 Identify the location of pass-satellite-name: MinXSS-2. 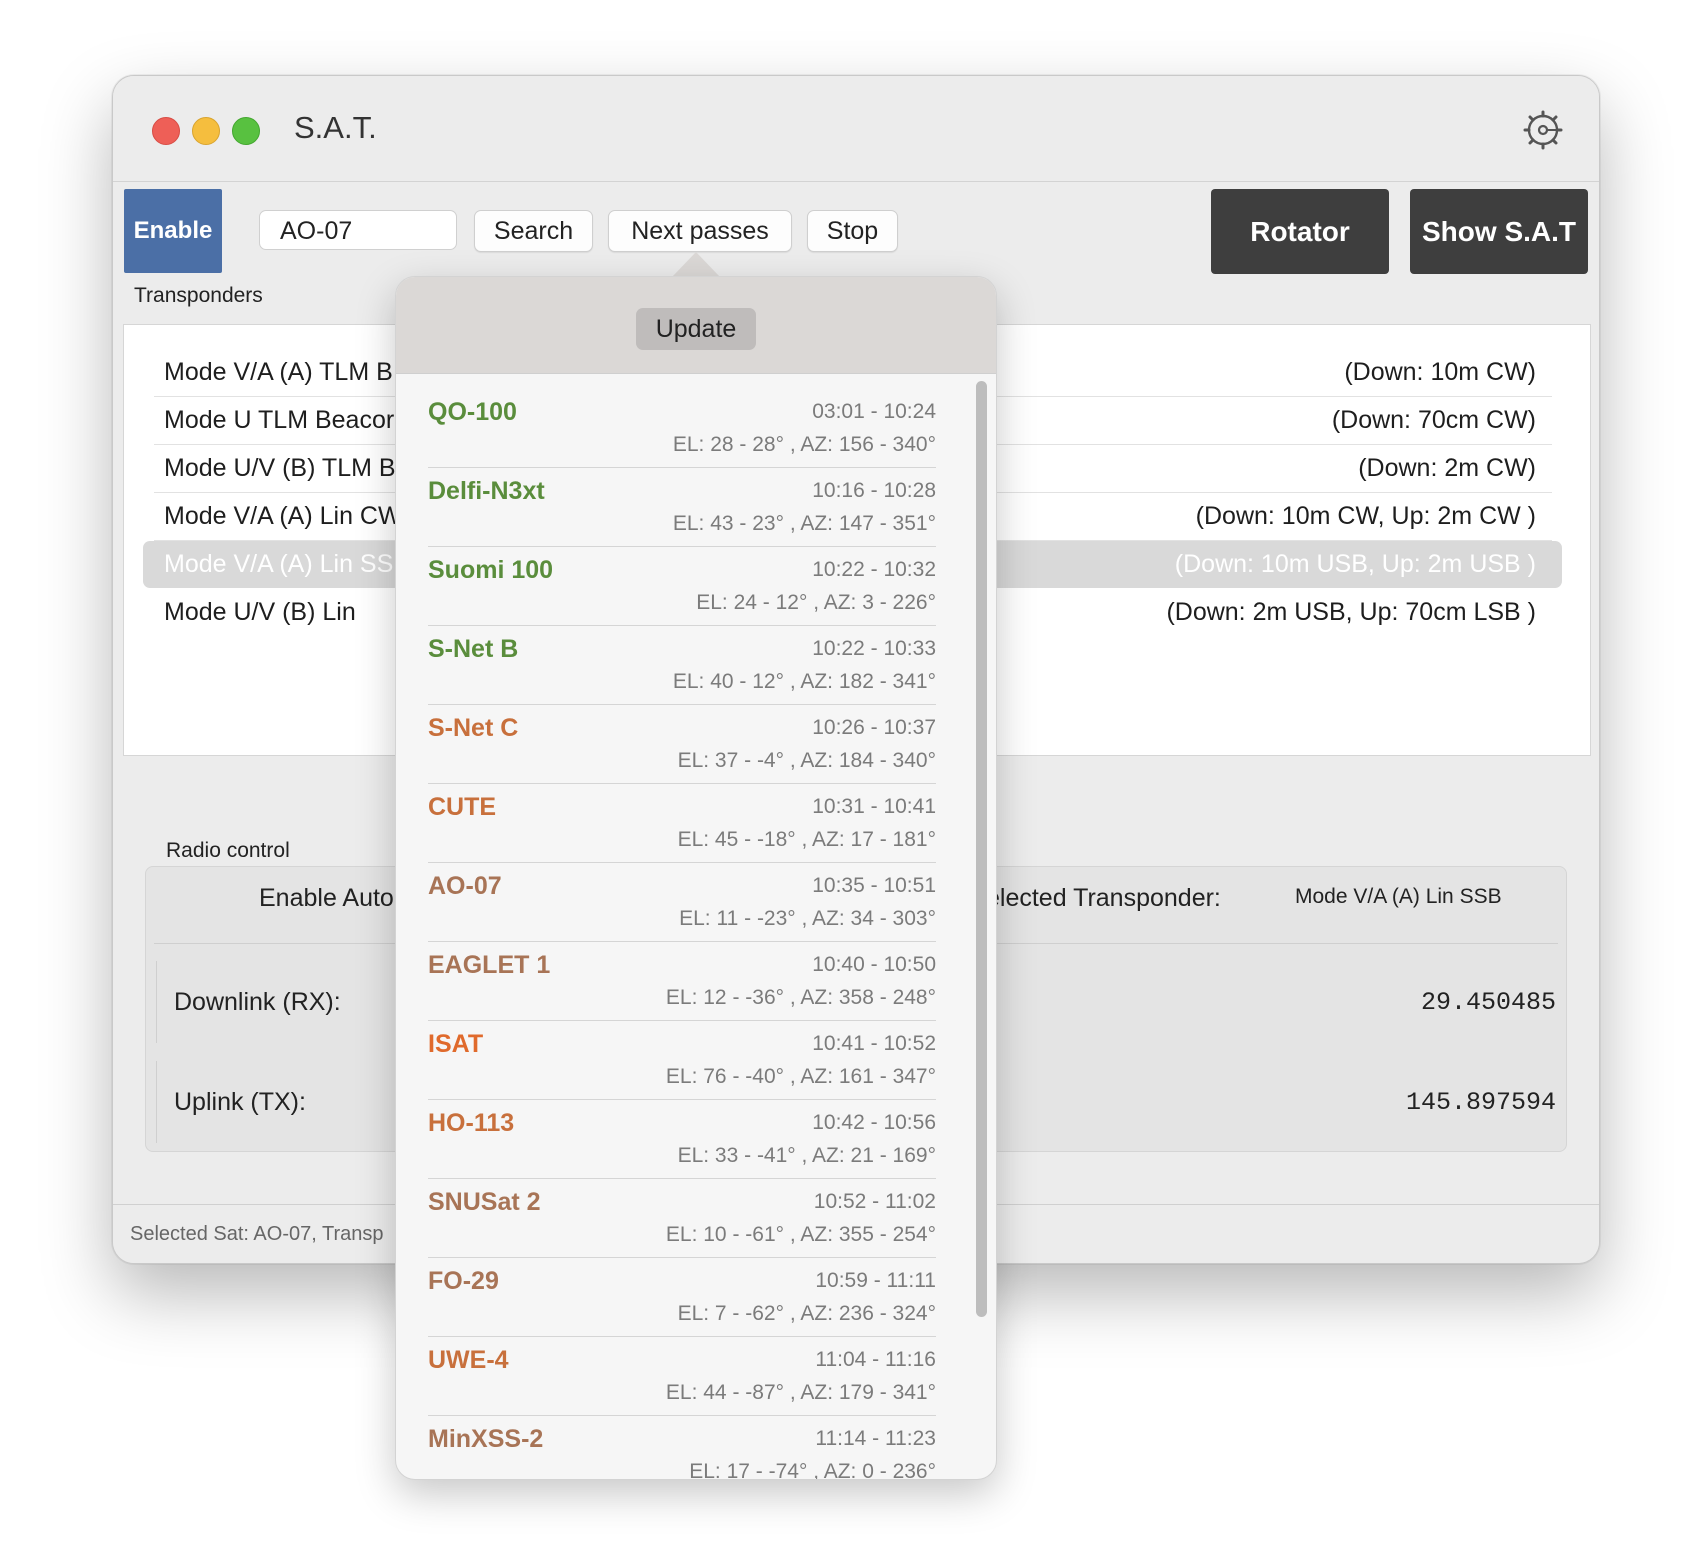
(486, 1439).